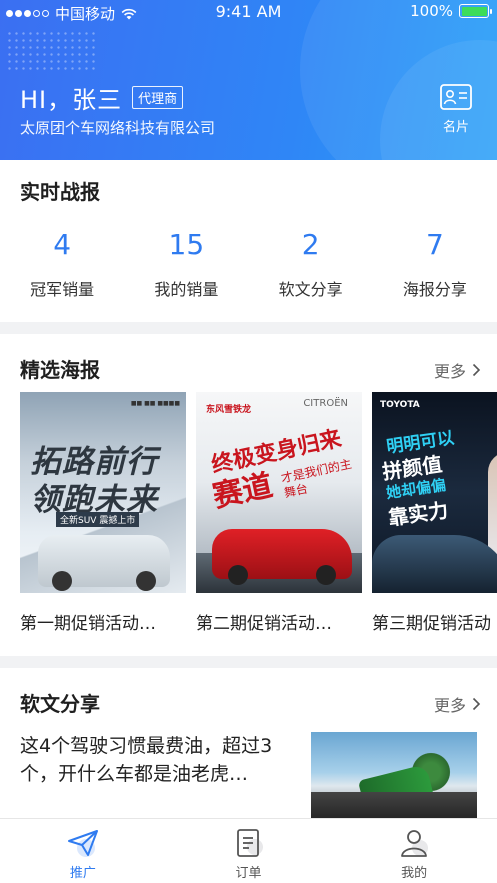 This screenshot has height=883, width=497. I want to click on poster-image: TOYOTA 明明可以 拼颜值 她却偏偏 靠实力, so click(434, 492).